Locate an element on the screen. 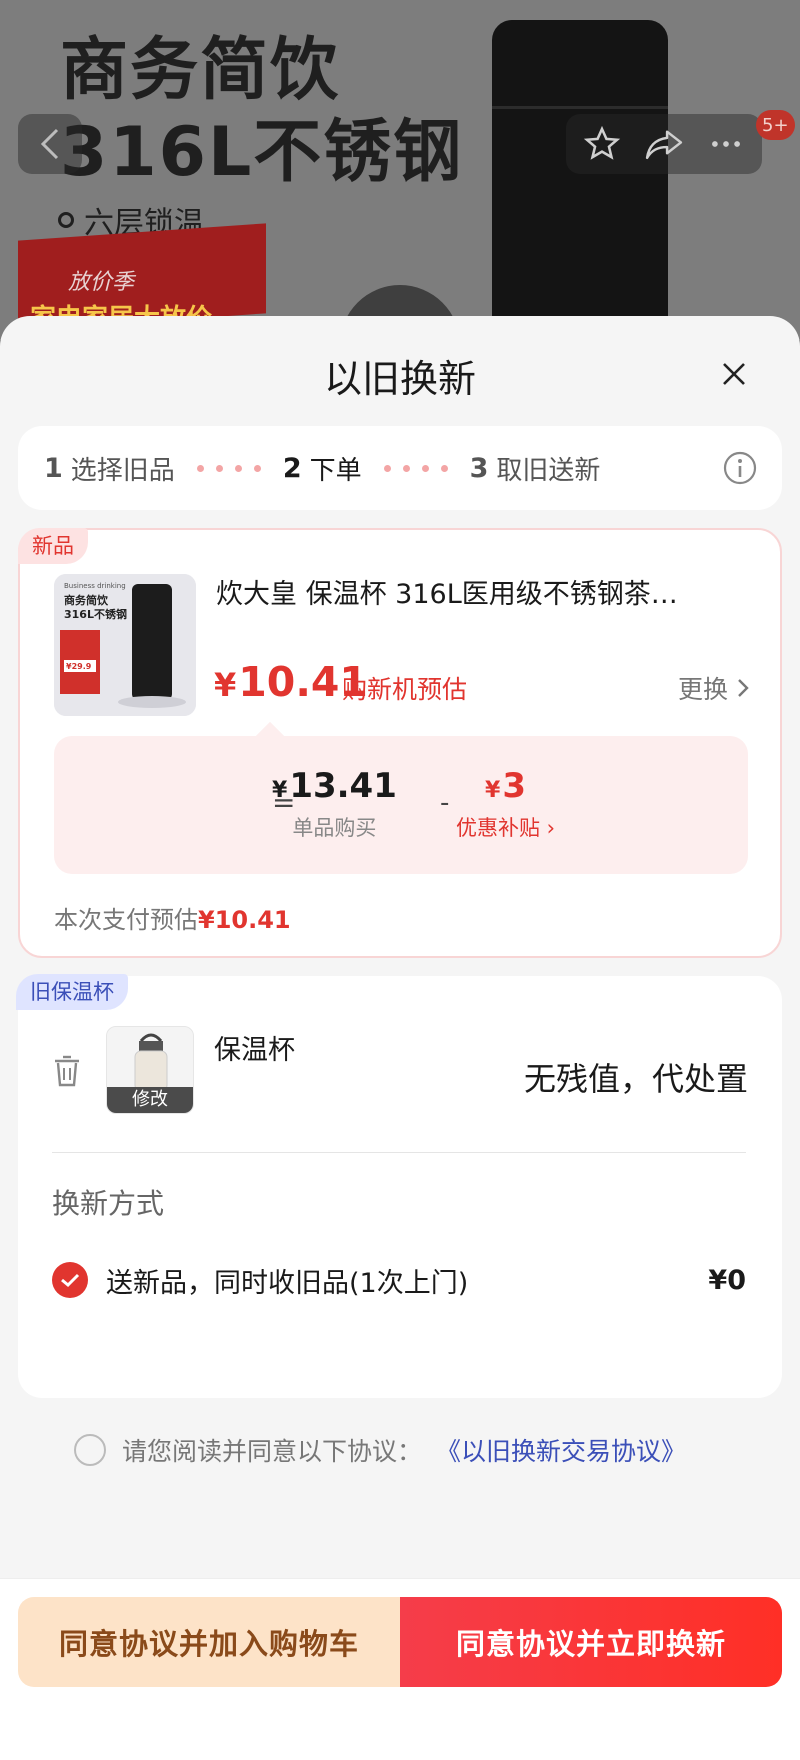 The height and width of the screenshot is (1760, 800). agree-trade-now-button: 同意协议并立即换新 is located at coordinates (591, 1642).